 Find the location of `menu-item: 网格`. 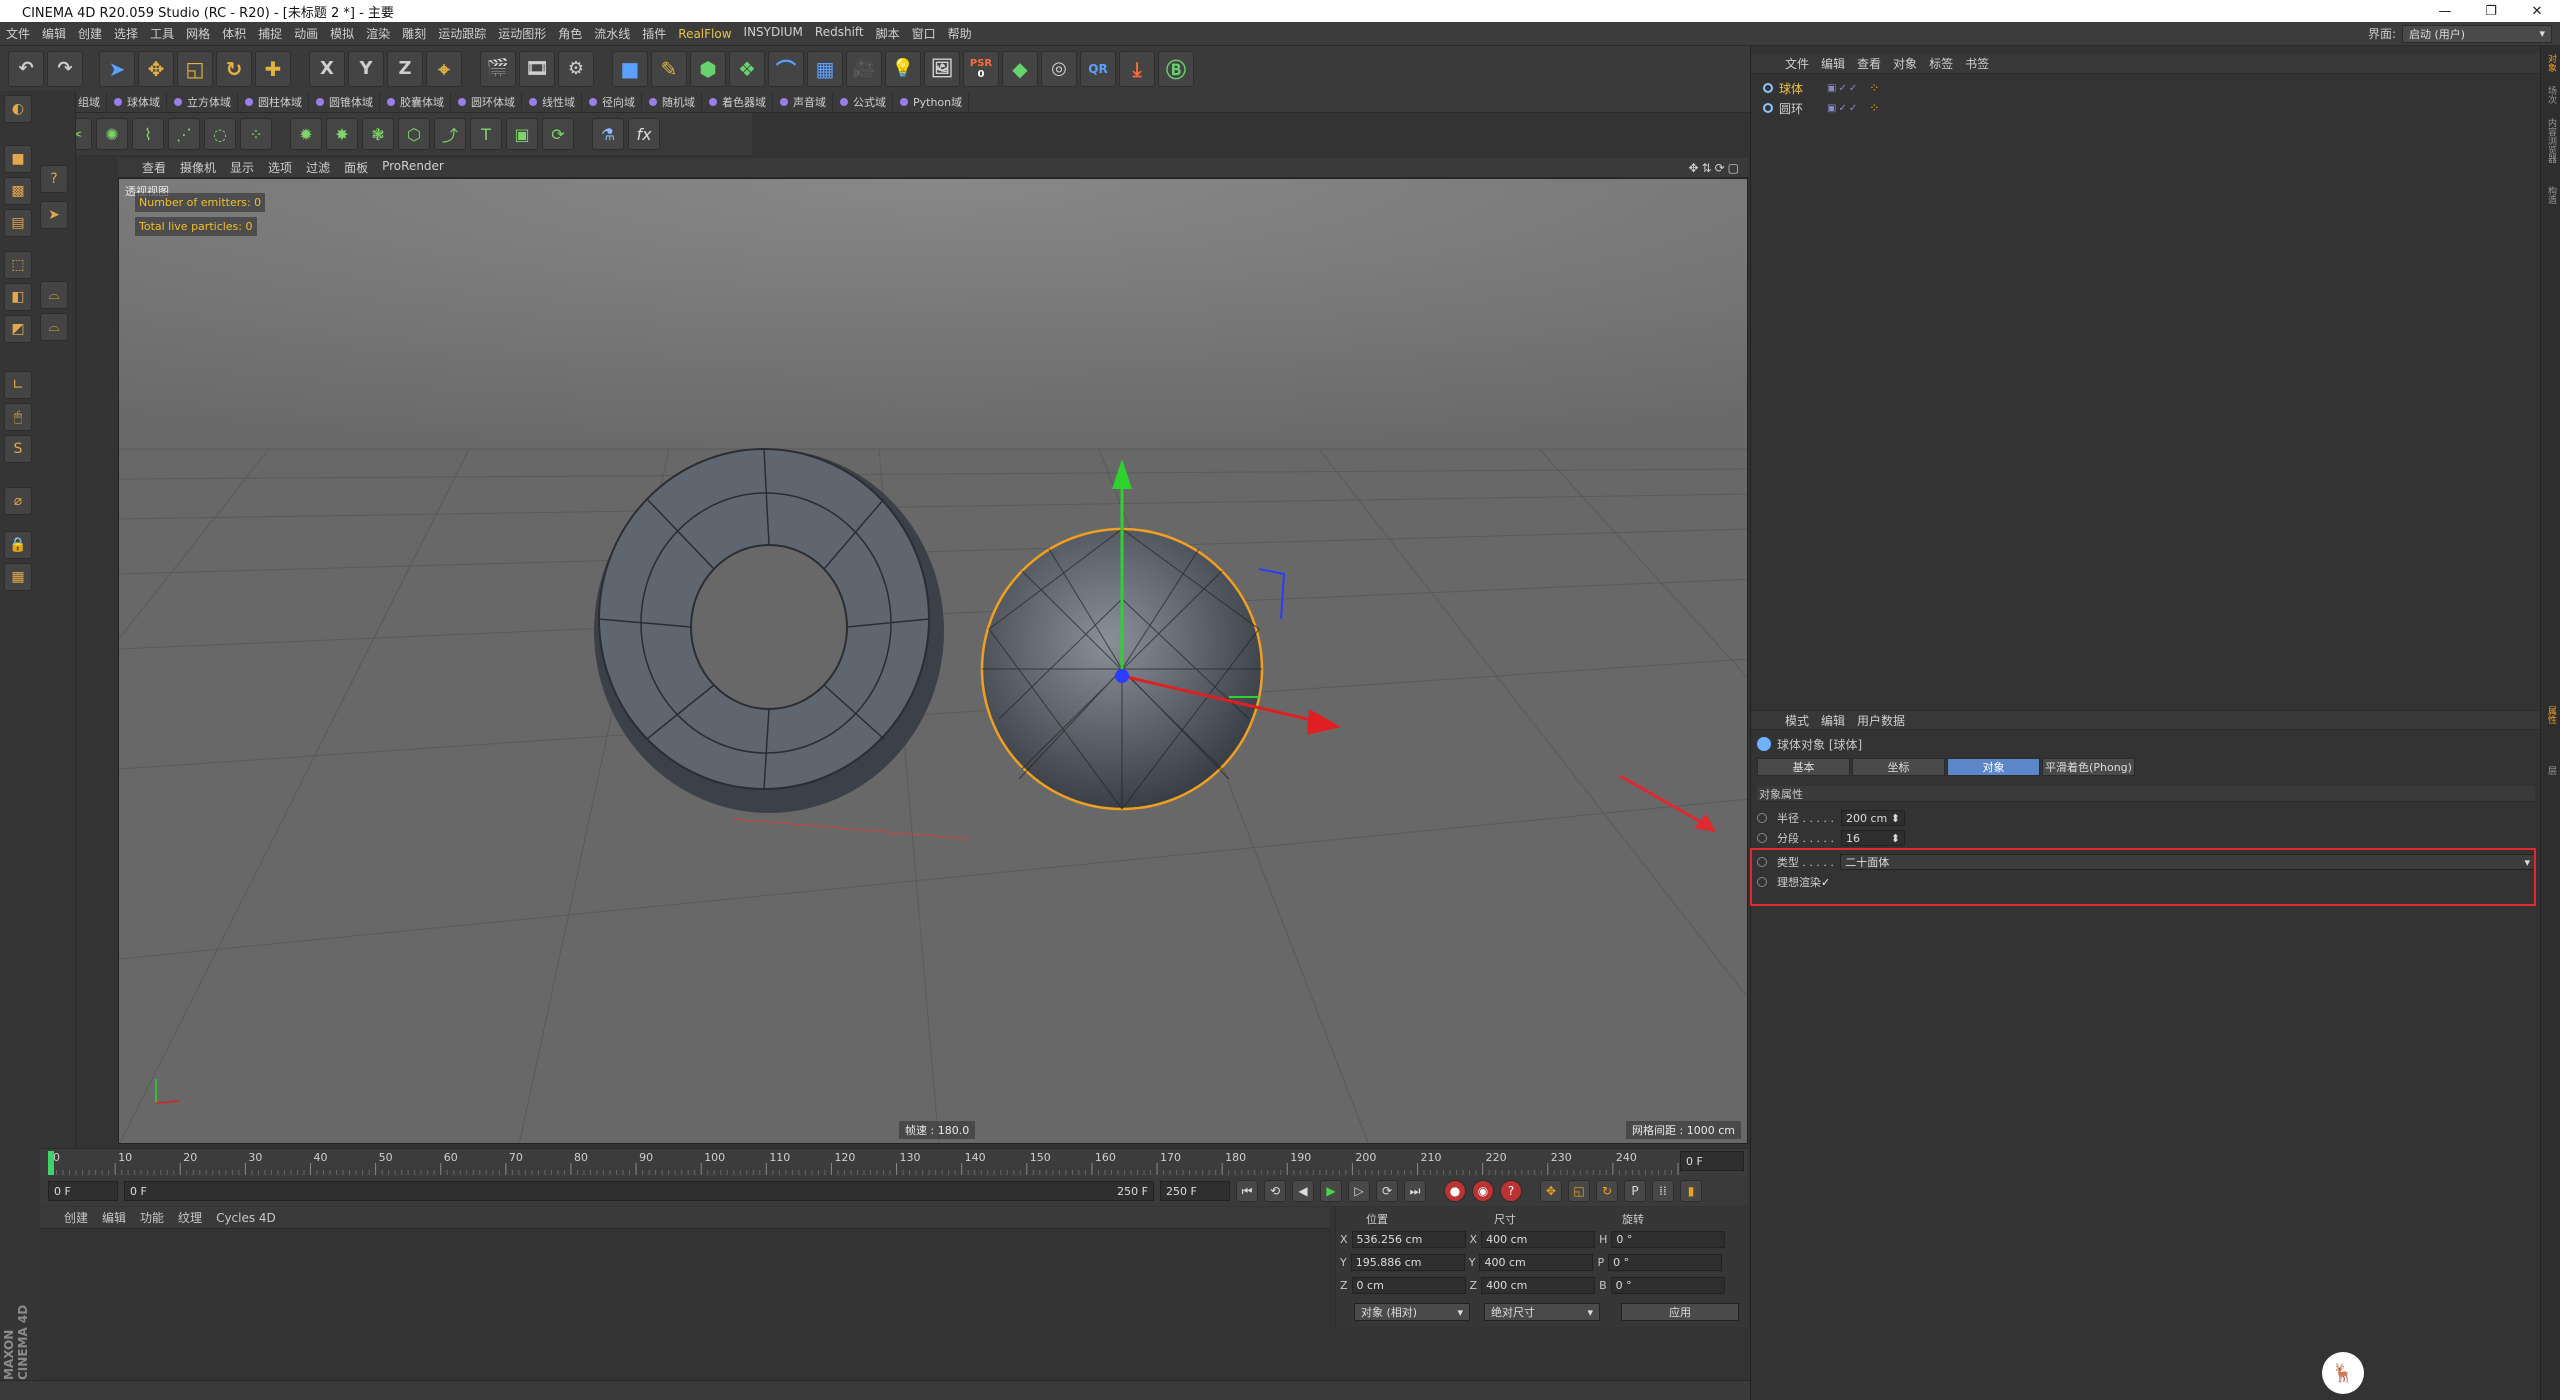

menu-item: 网格 is located at coordinates (198, 33).